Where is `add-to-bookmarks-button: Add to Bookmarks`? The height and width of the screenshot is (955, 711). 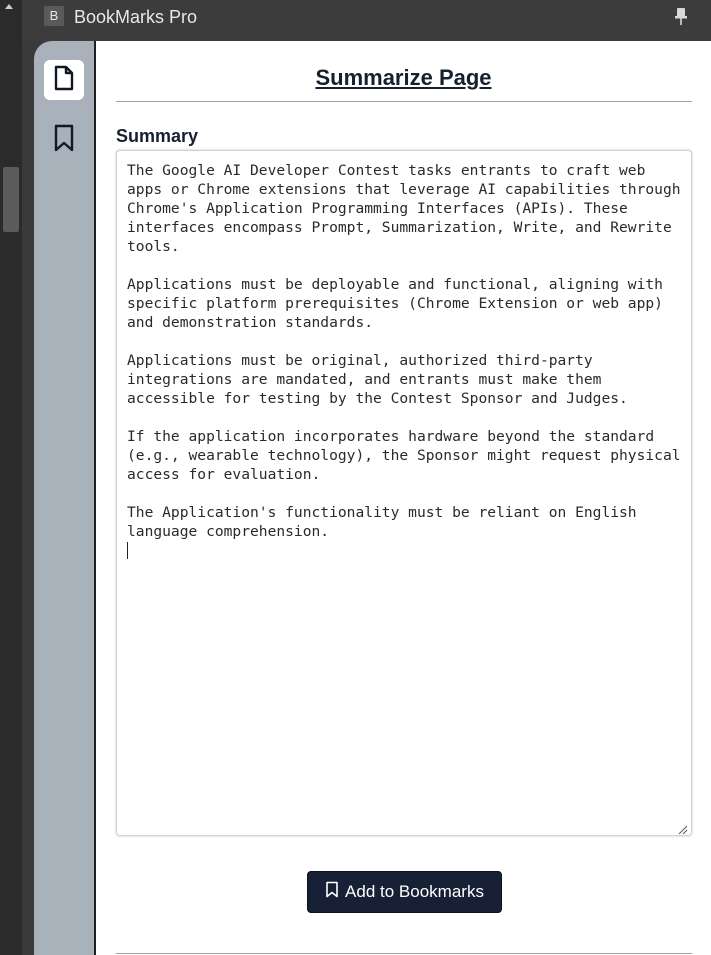
add-to-bookmarks-button: Add to Bookmarks is located at coordinates (404, 892).